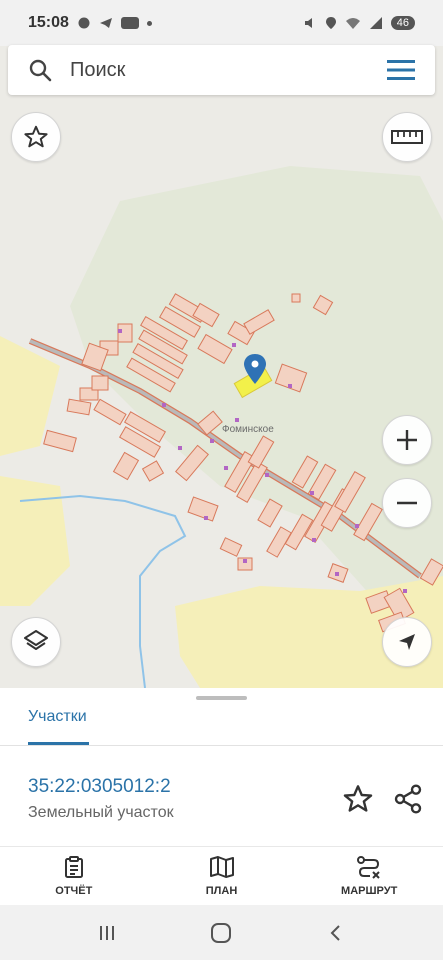  I want to click on location-icon, so click(330, 23).